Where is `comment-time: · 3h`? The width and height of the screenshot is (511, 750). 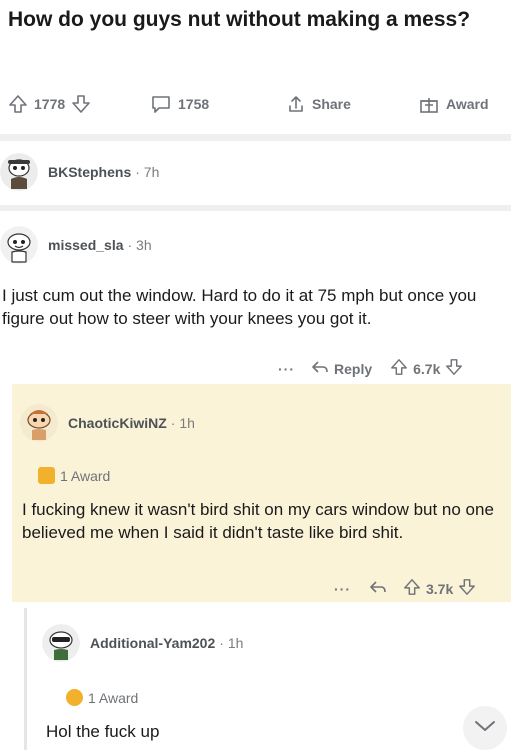 comment-time: · 3h is located at coordinates (139, 245).